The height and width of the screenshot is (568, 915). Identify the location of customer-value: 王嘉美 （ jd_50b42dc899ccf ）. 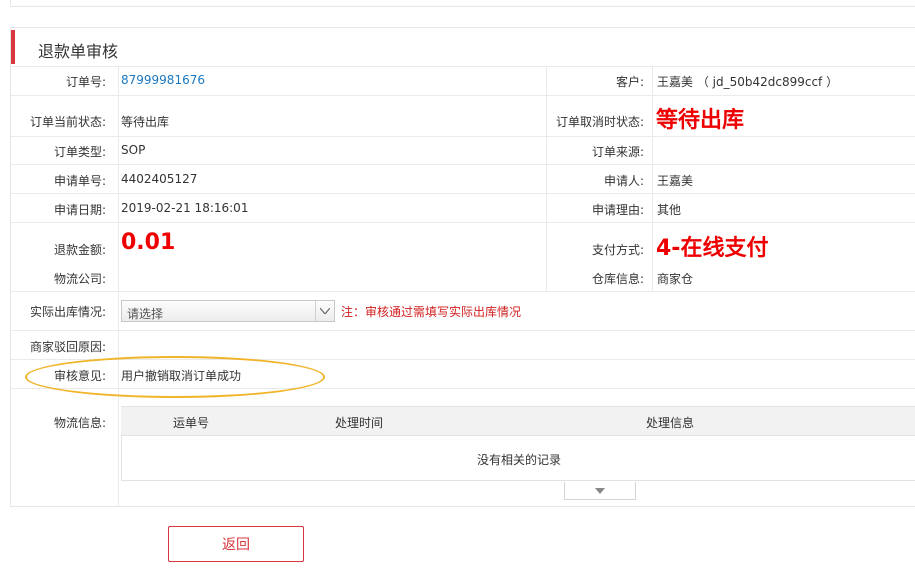
(748, 82).